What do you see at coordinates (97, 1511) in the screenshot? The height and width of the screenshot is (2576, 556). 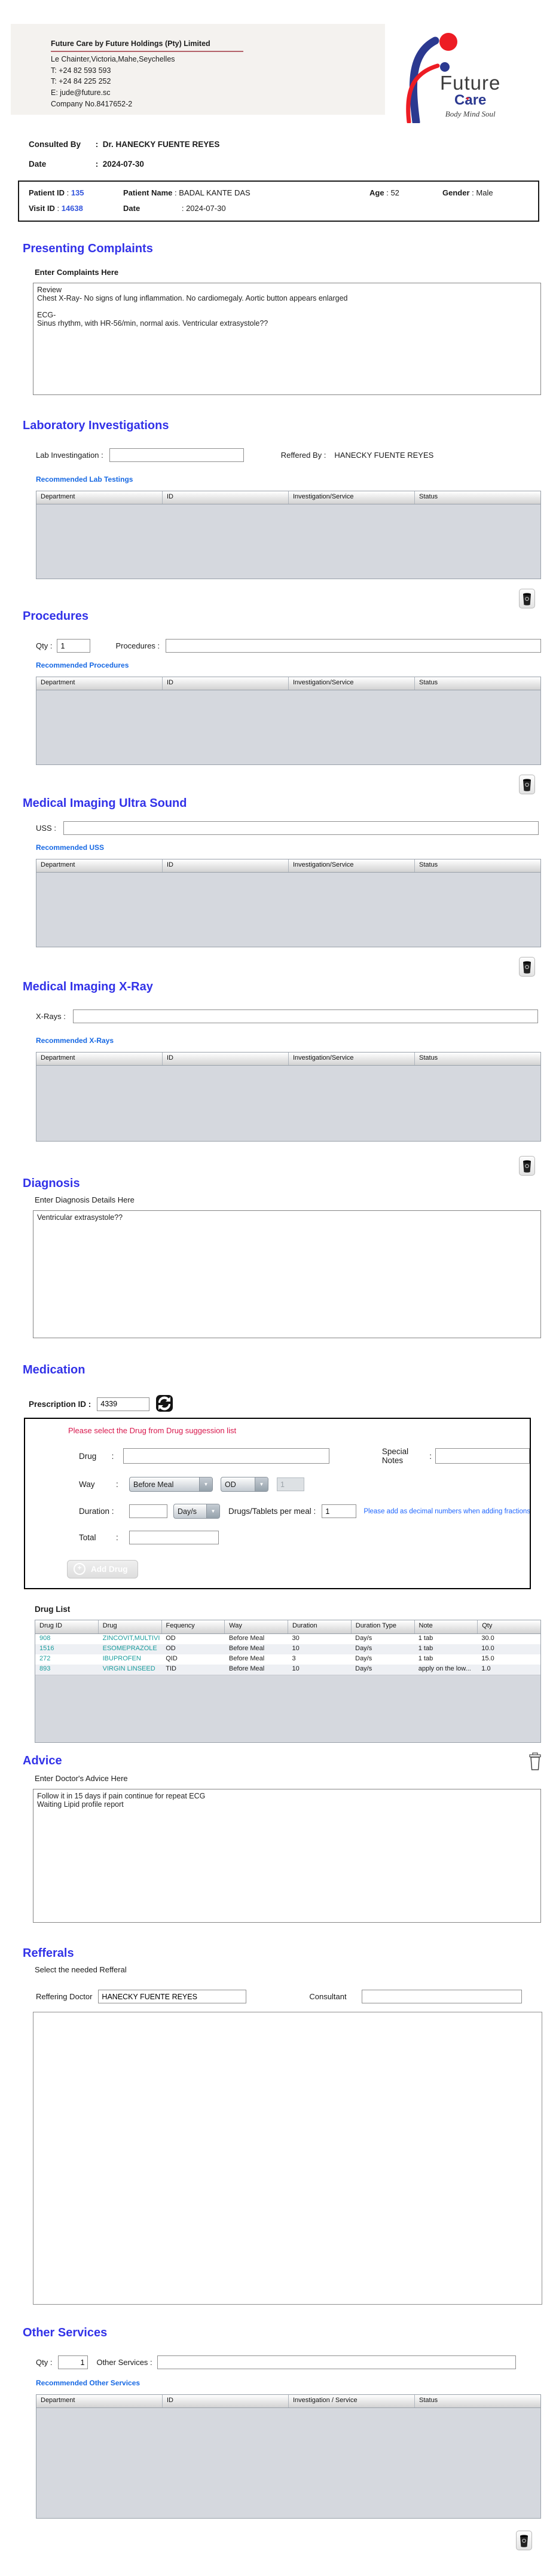 I see `duration-label: Duration :` at bounding box center [97, 1511].